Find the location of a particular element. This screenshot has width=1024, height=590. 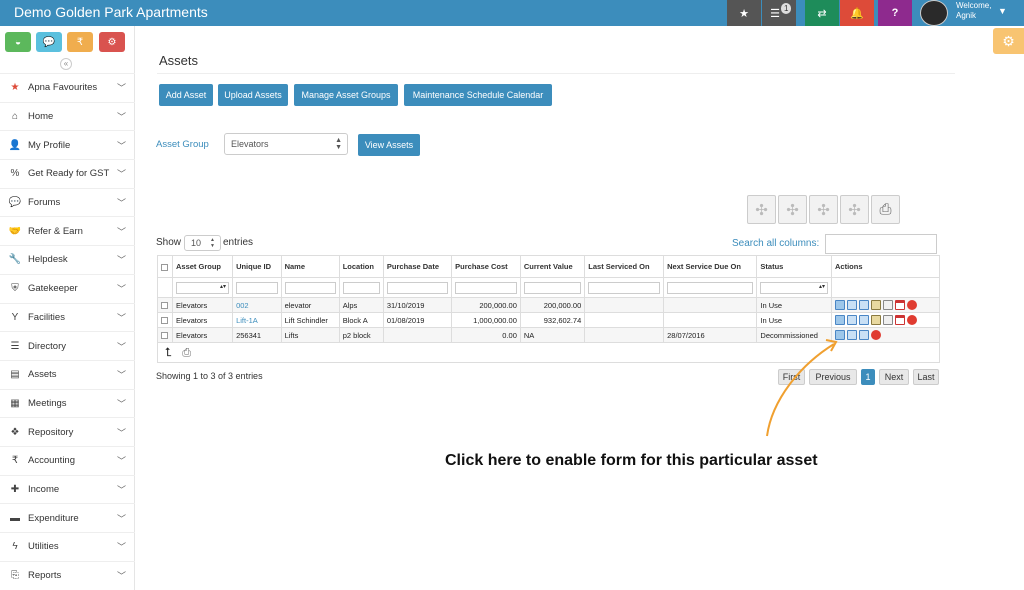

column-header: Purchase Cost is located at coordinates (486, 266).